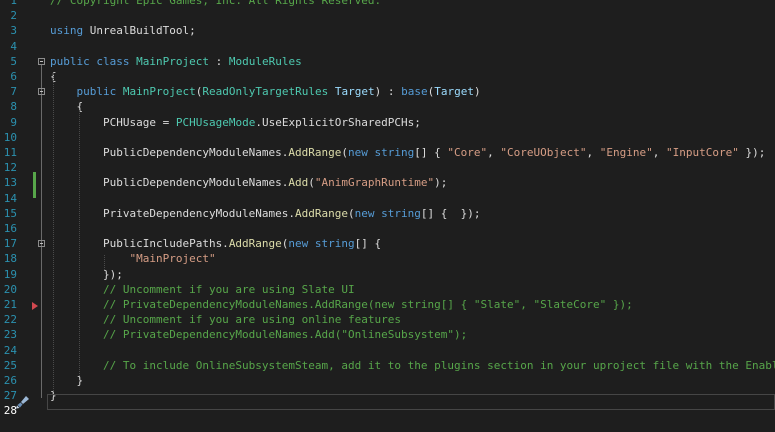 The width and height of the screenshot is (775, 432). What do you see at coordinates (387, 274) in the screenshot?
I see `code-line: 19 });` at bounding box center [387, 274].